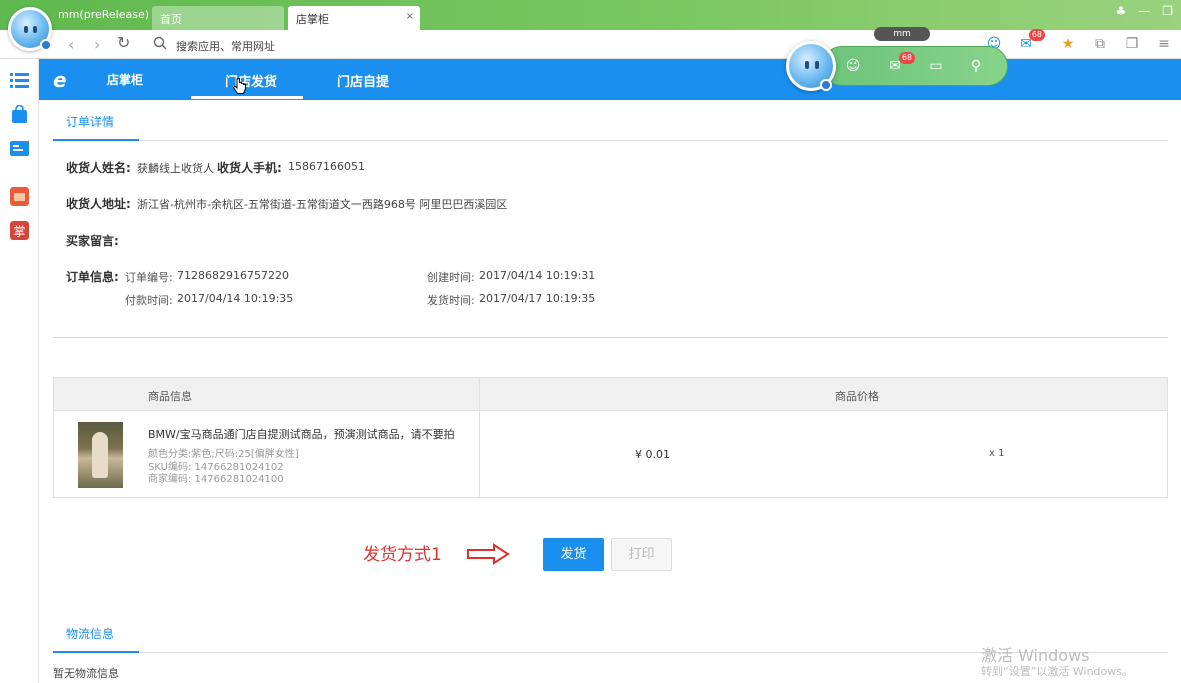 The width and height of the screenshot is (1181, 683). Describe the element at coordinates (96, 140) in the screenshot. I see `order-tab-indicator` at that location.